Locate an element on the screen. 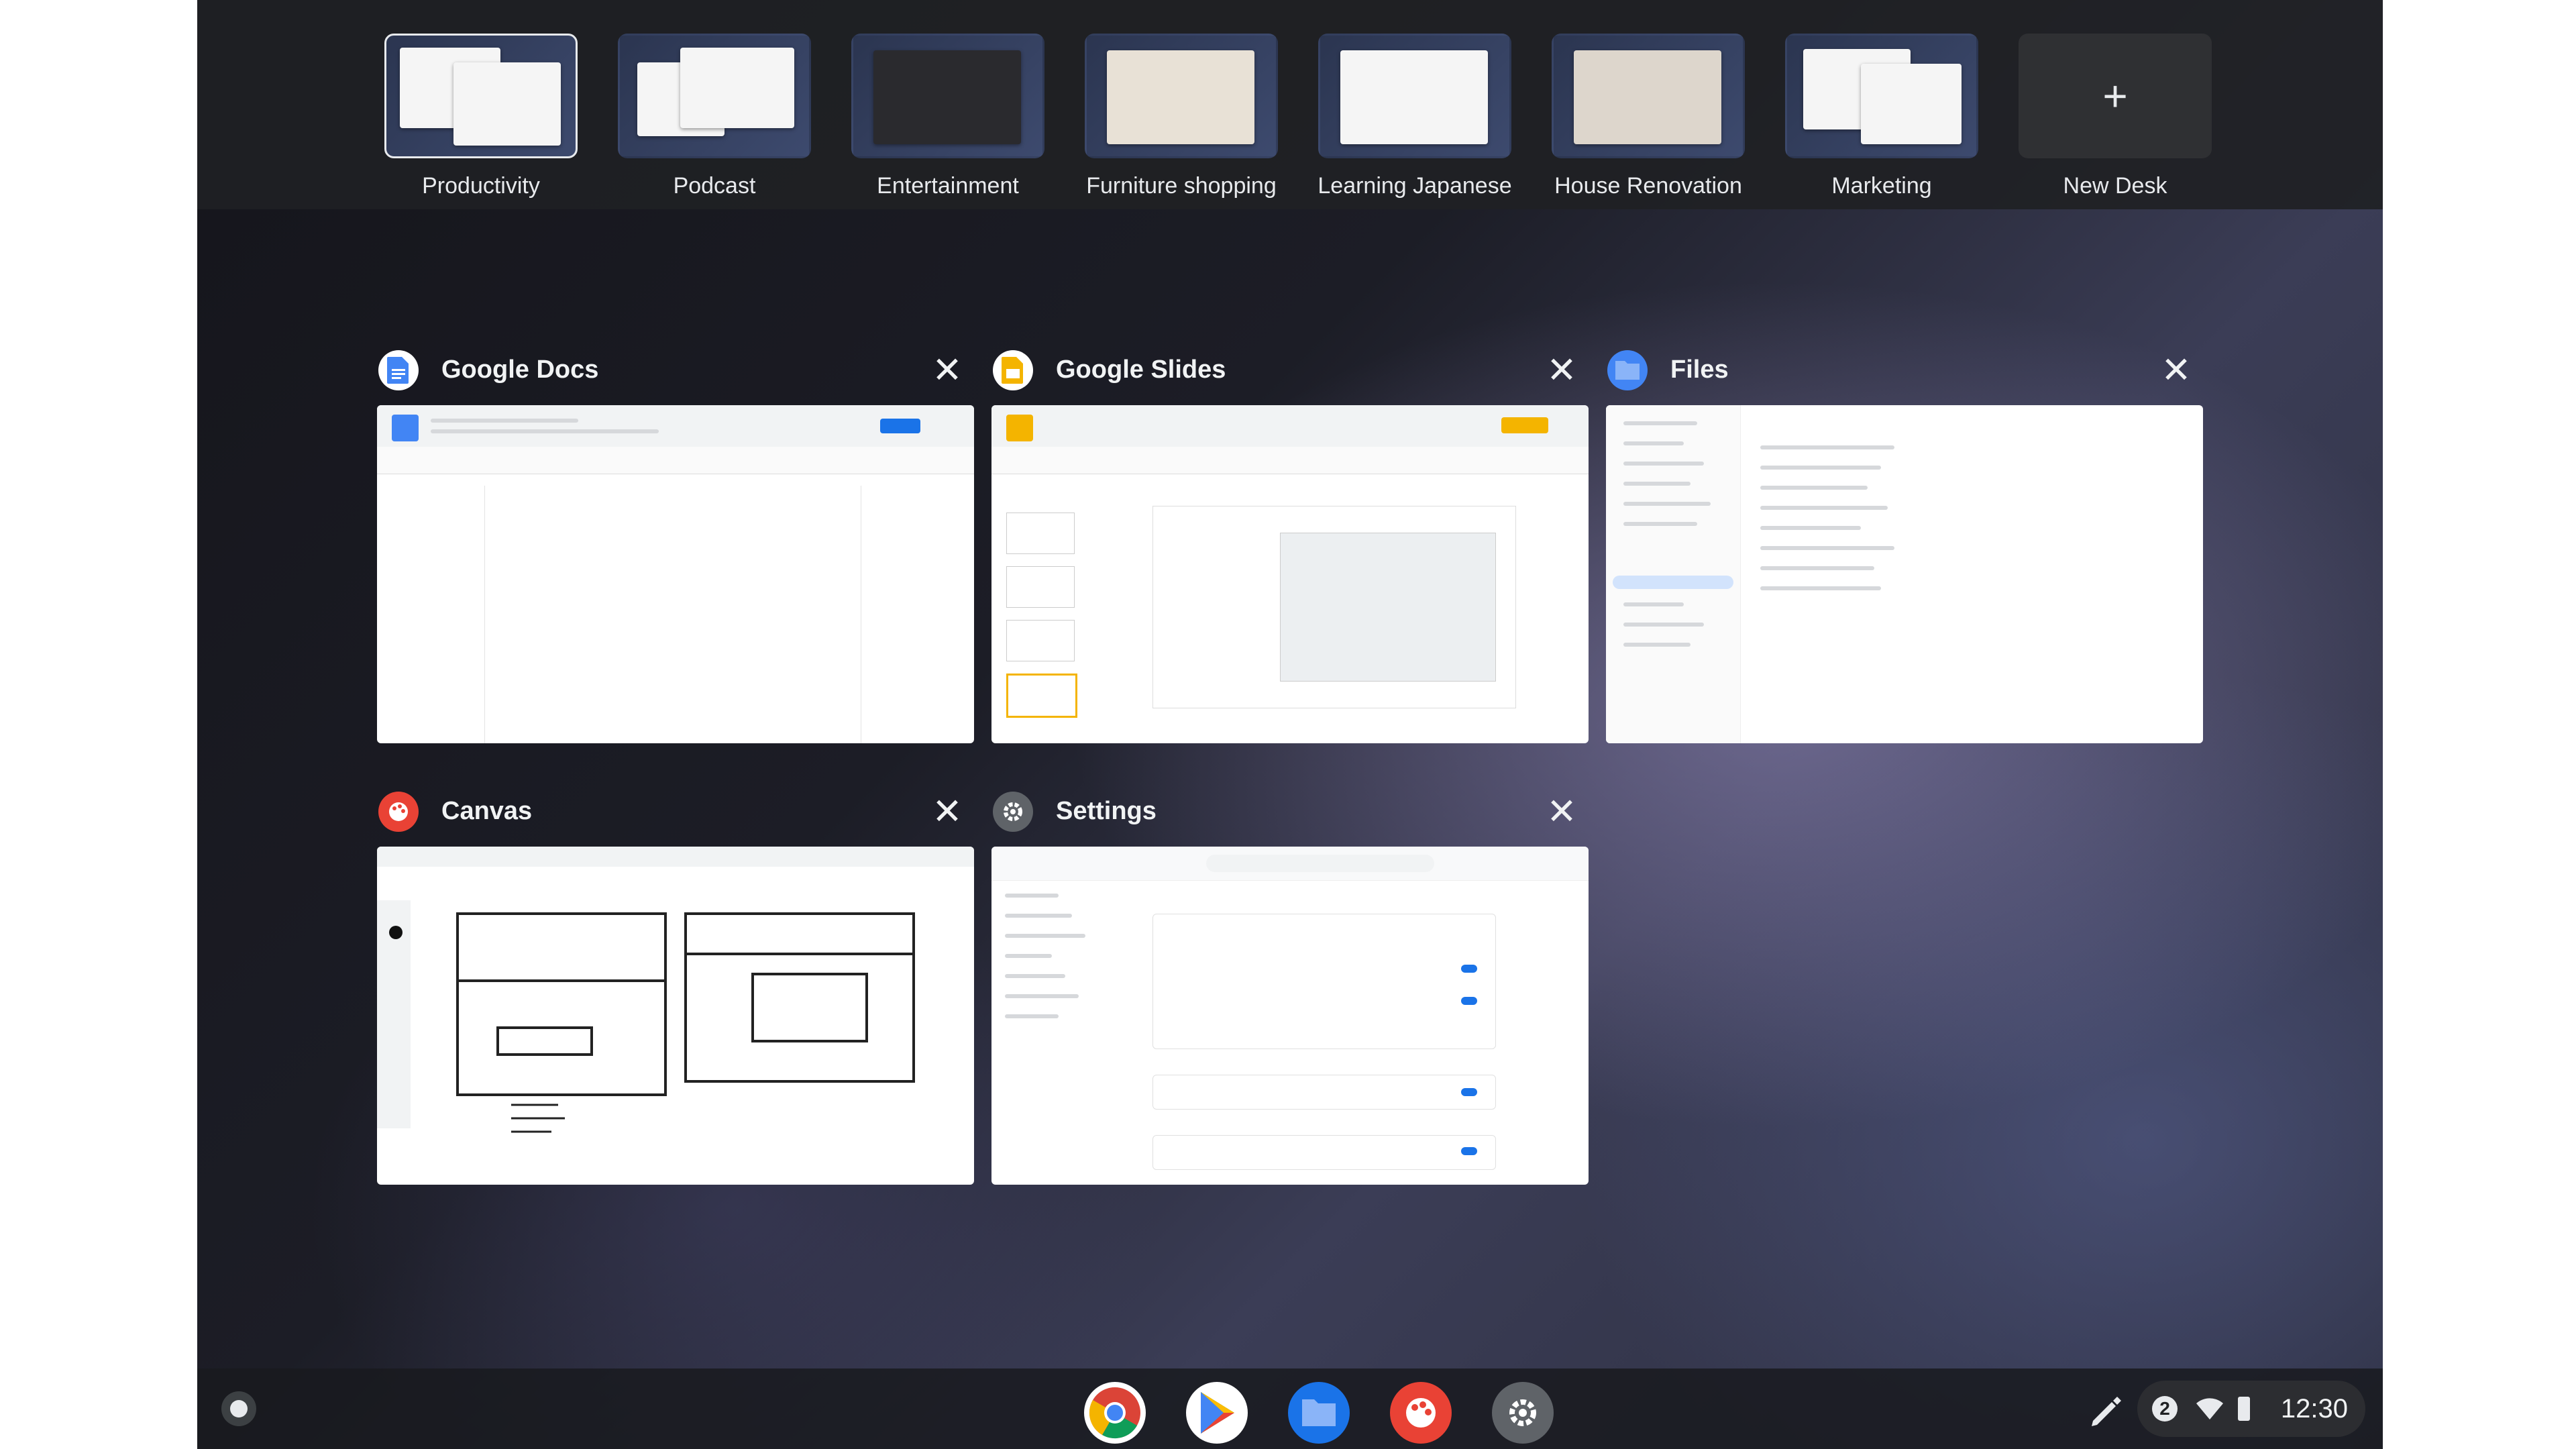 The width and height of the screenshot is (2576, 1449). notification-count-badge: 2 is located at coordinates (2165, 1408).